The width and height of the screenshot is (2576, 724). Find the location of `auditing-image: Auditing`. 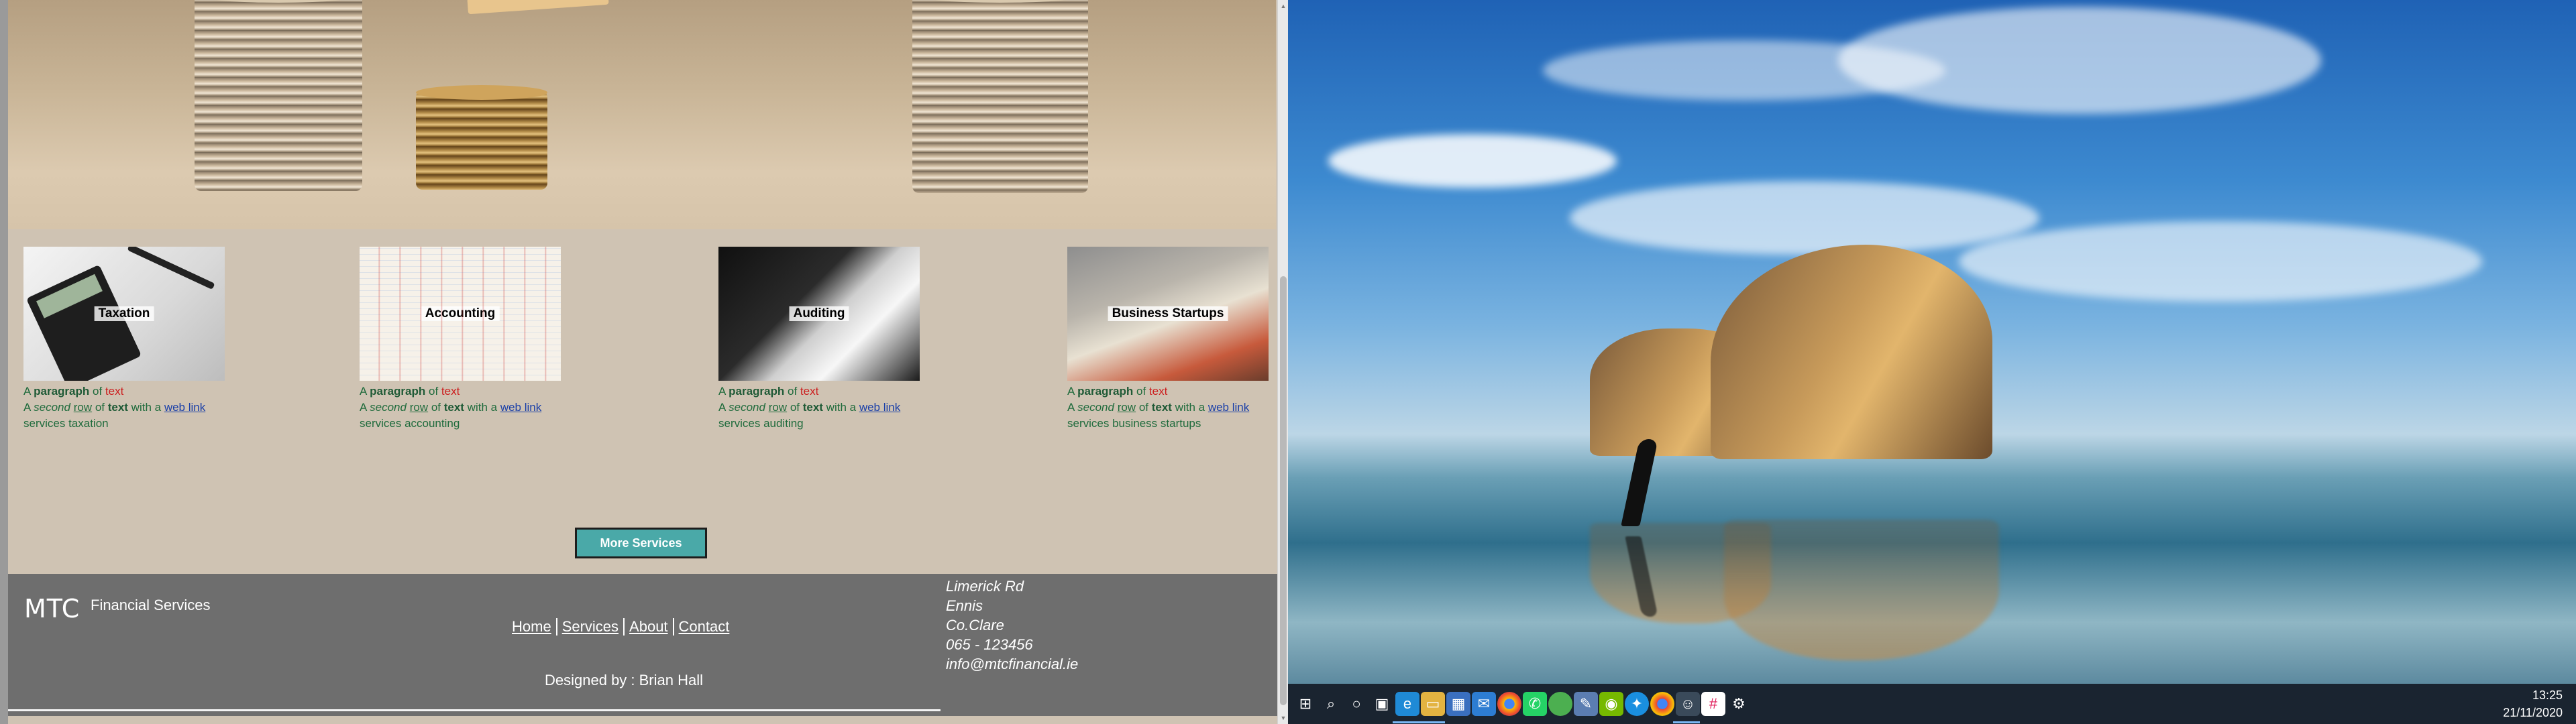

auditing-image: Auditing is located at coordinates (819, 314).